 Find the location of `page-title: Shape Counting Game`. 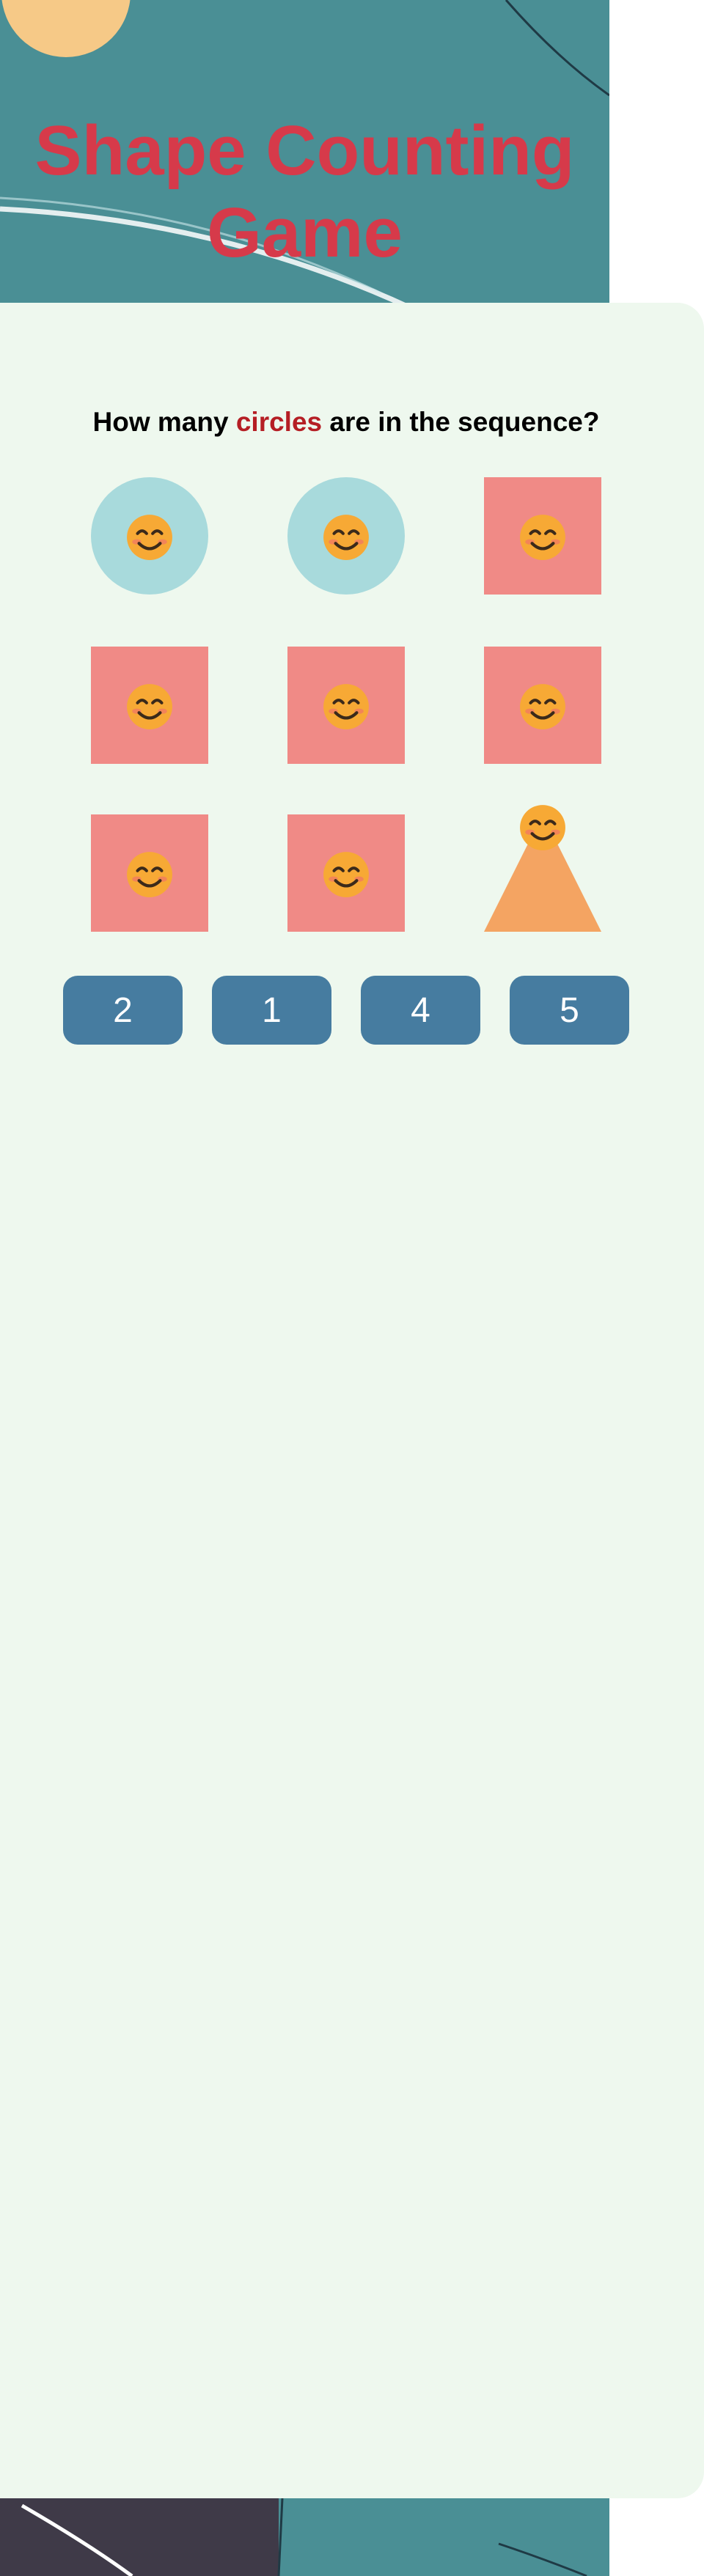

page-title: Shape Counting Game is located at coordinates (304, 191).